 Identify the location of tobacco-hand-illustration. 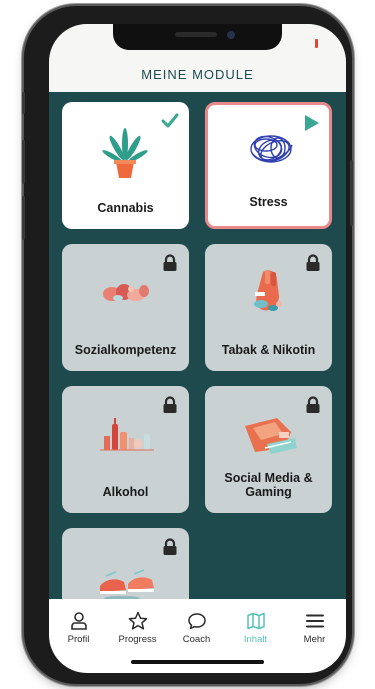
(268, 290).